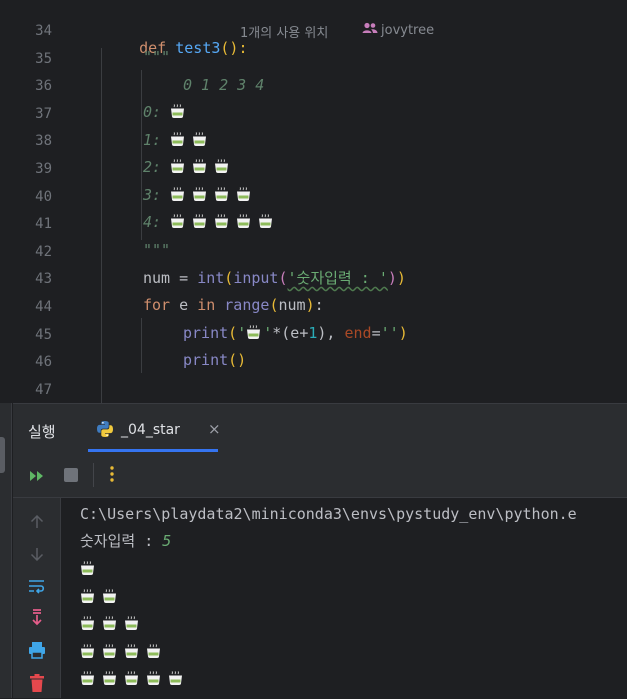  What do you see at coordinates (43, 86) in the screenshot?
I see `line-number: 36` at bounding box center [43, 86].